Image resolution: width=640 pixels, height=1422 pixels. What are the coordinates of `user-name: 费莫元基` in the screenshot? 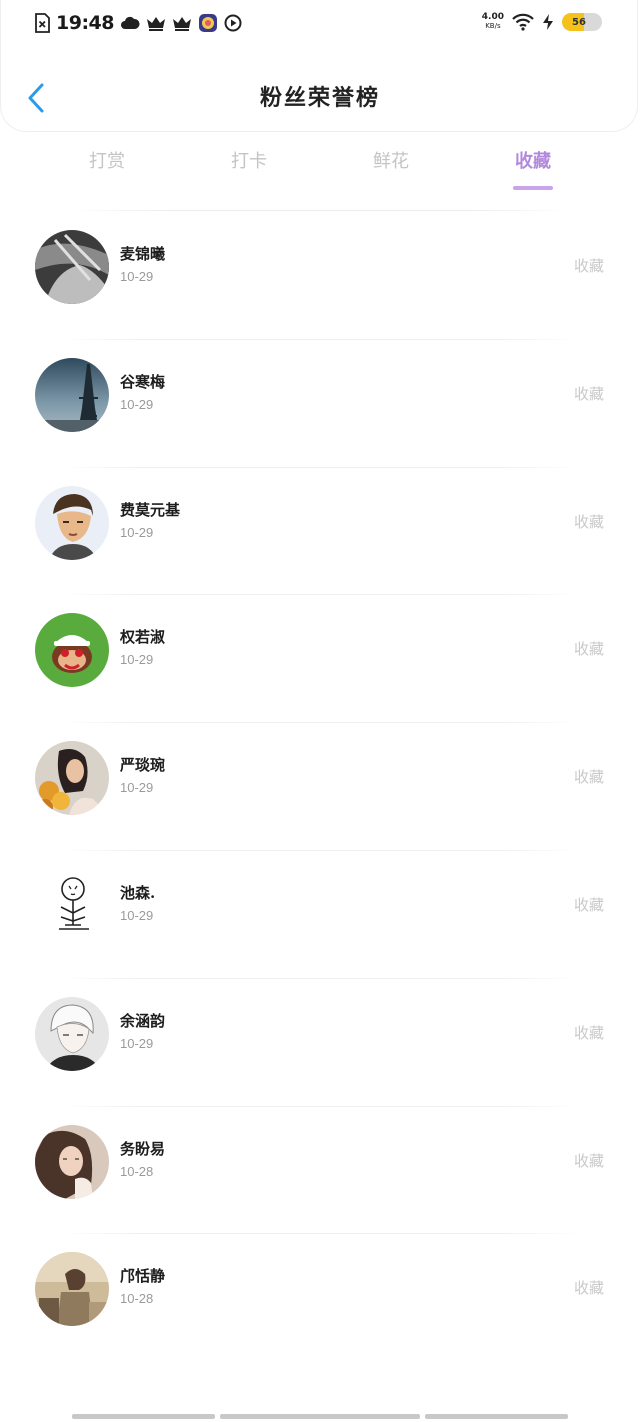 It's located at (150, 509).